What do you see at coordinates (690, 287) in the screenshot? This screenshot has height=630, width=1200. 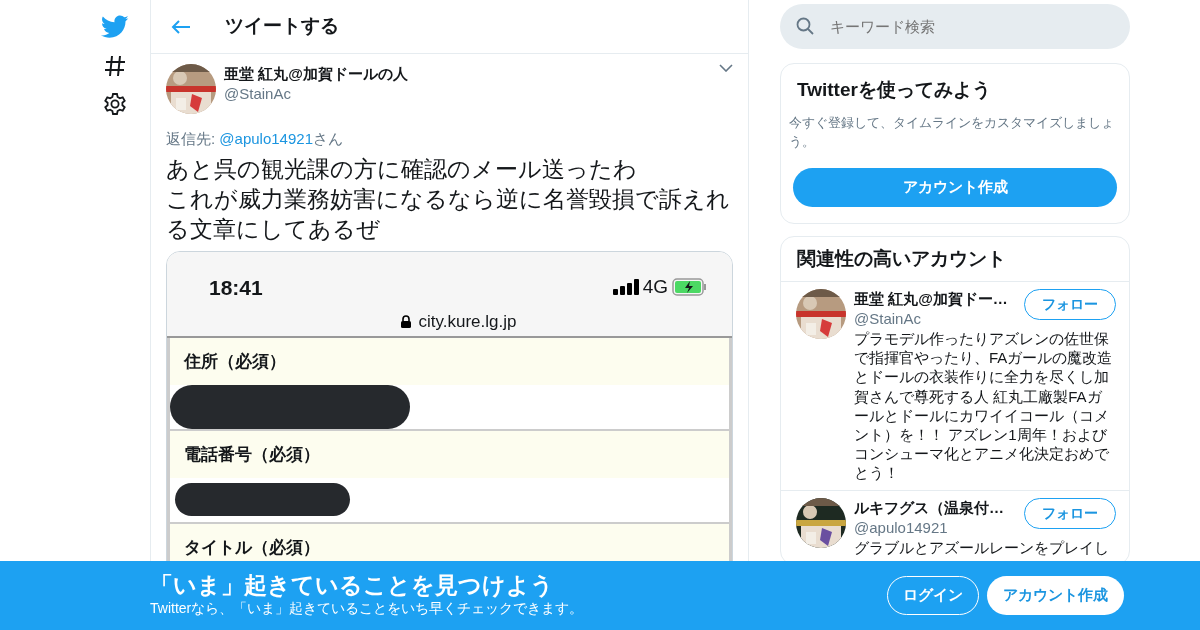 I see `battery-icon` at bounding box center [690, 287].